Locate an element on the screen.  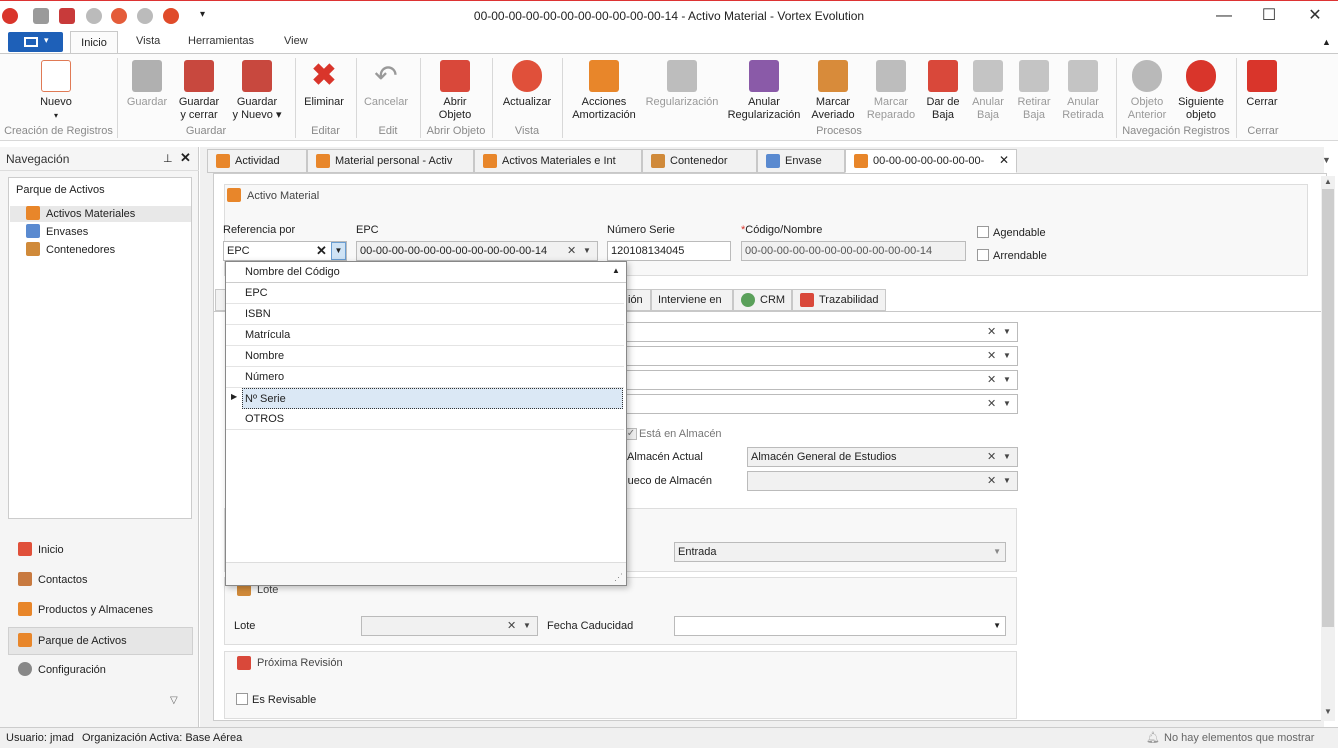
tab-contenedor: Contenedor is located at coordinates (699, 161).